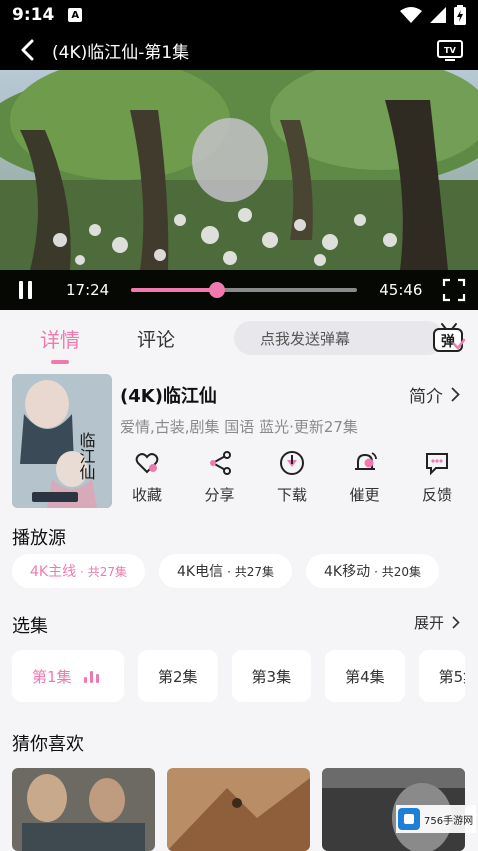 Image resolution: width=478 pixels, height=851 pixels. Describe the element at coordinates (33, 15) in the screenshot. I see `status-time: 9:14` at that location.